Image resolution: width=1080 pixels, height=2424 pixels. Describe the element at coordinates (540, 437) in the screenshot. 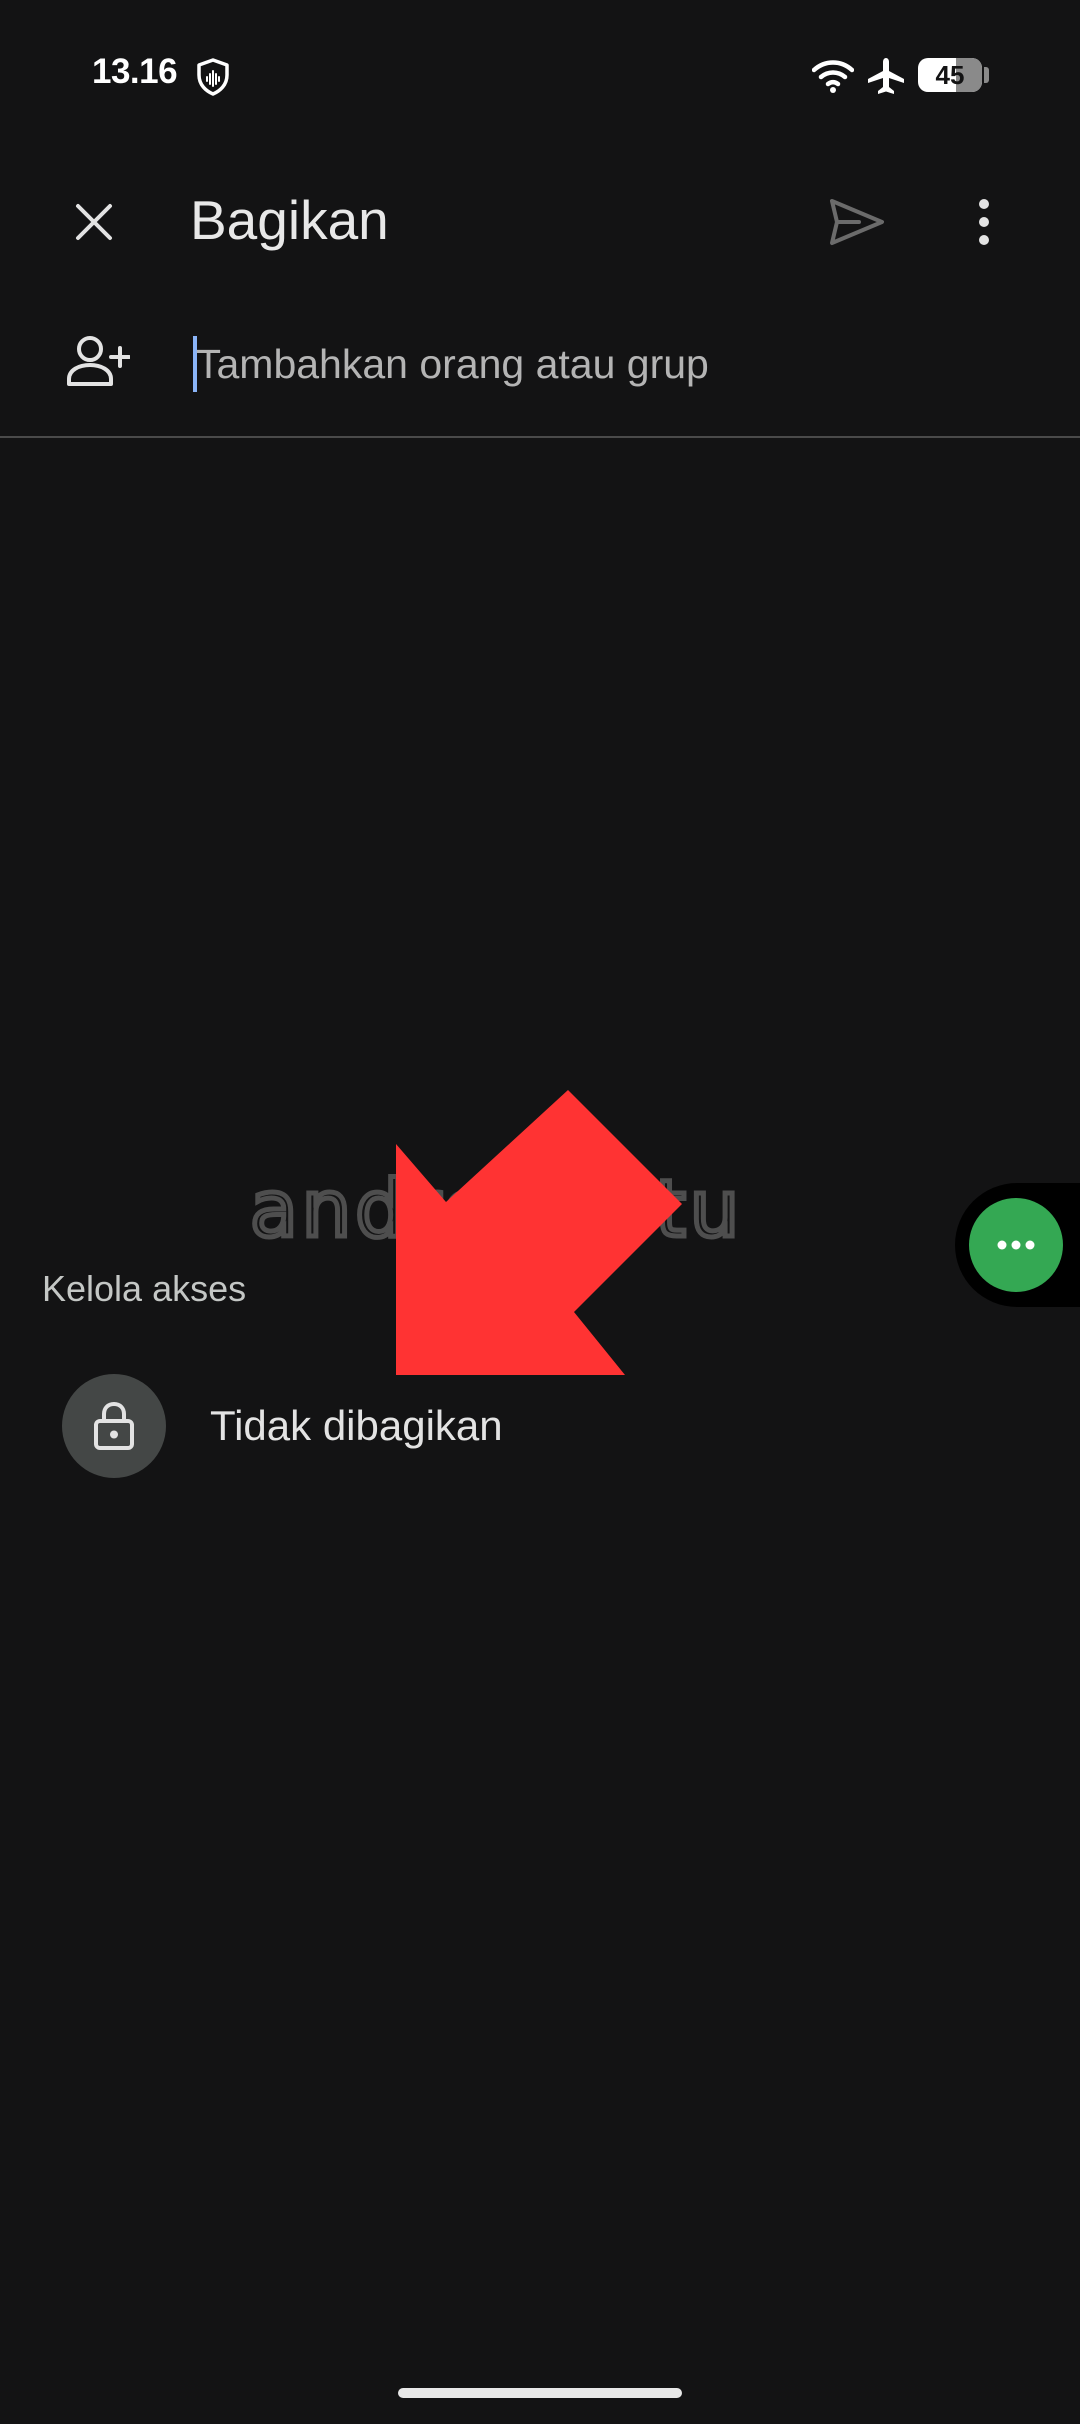

I see `divider` at that location.